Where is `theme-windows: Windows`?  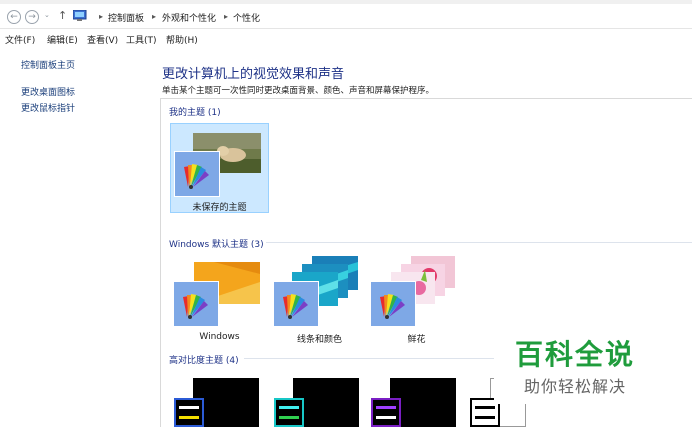 theme-windows: Windows is located at coordinates (219, 299).